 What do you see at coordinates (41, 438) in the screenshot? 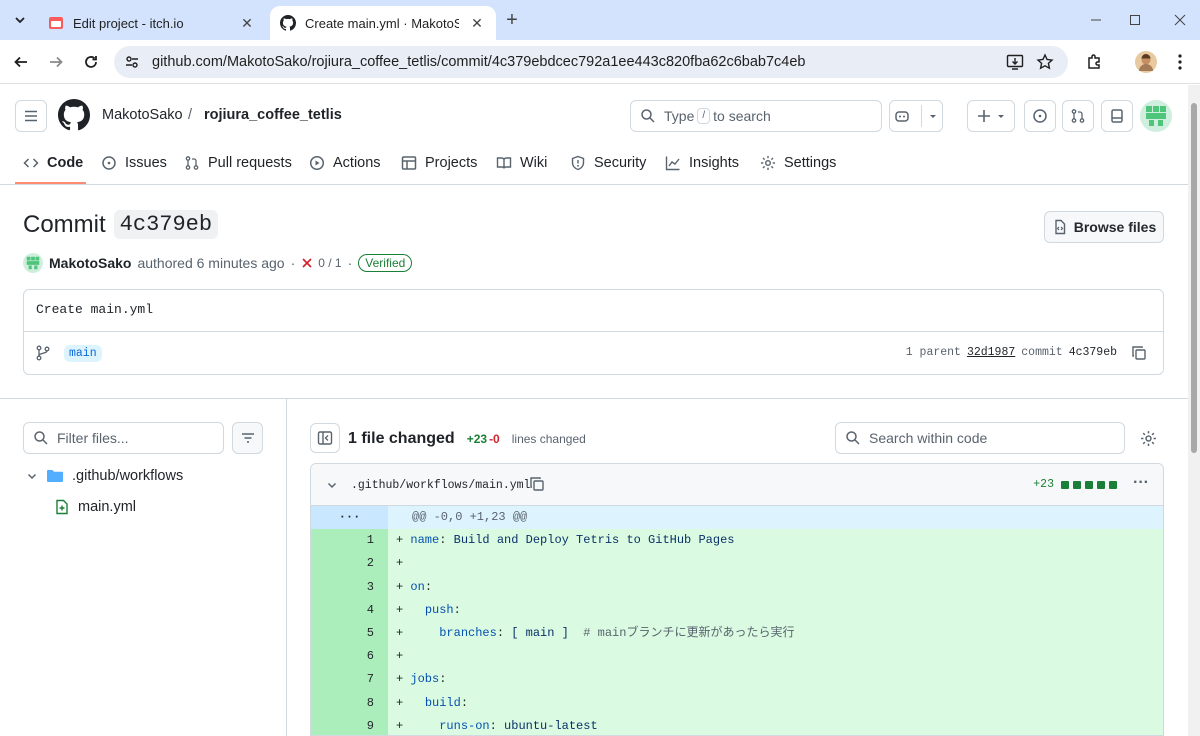
I see `search-icon` at bounding box center [41, 438].